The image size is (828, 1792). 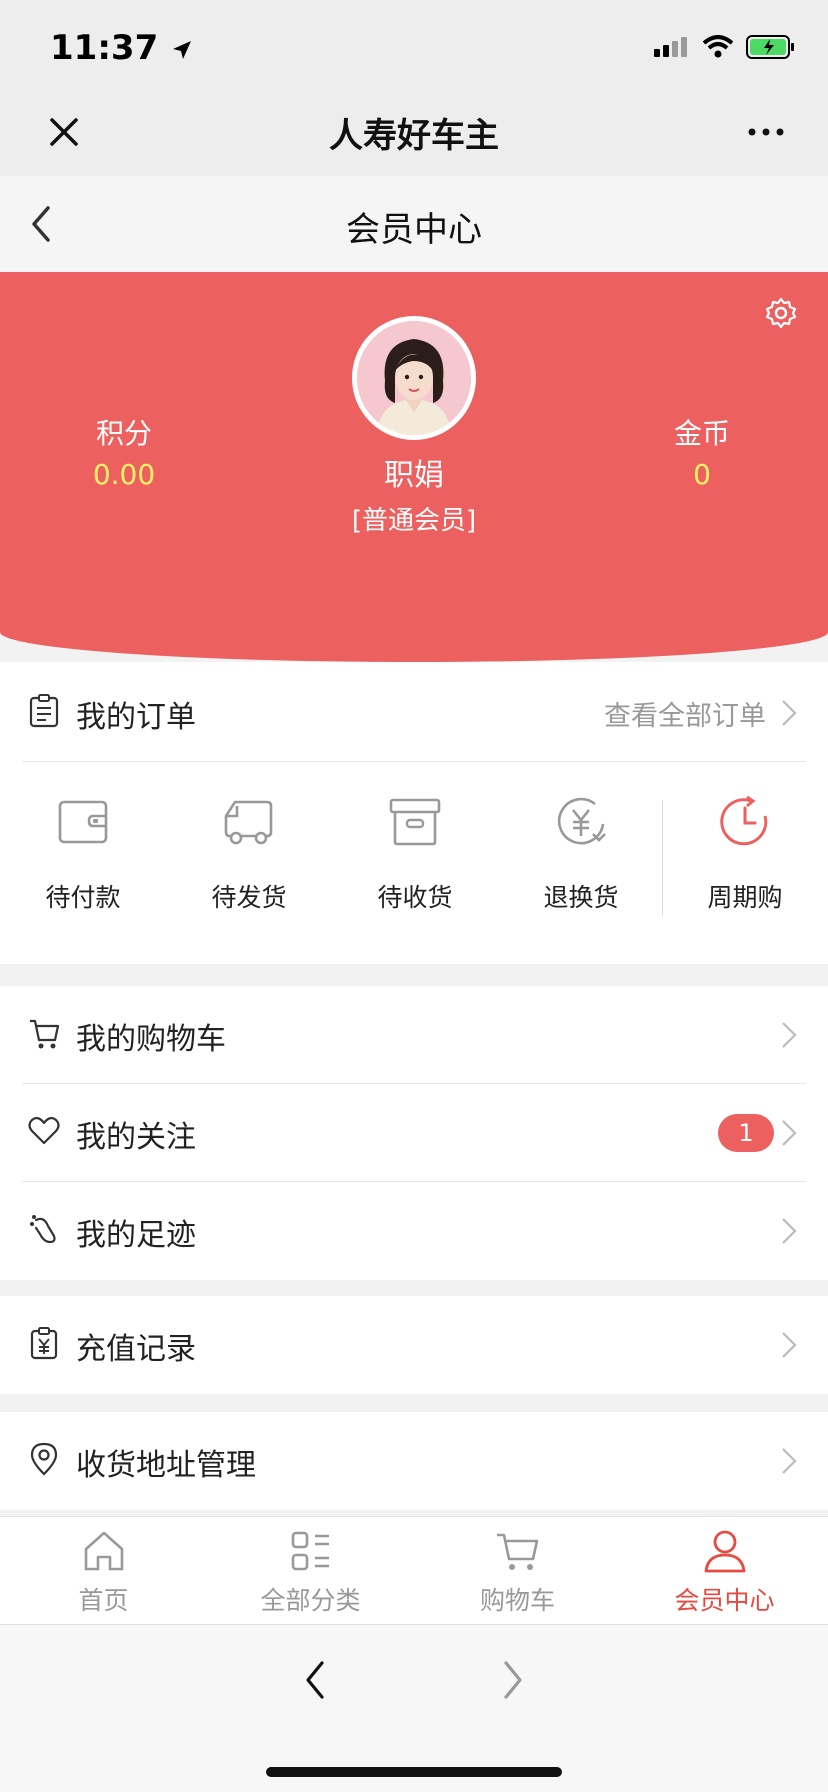 What do you see at coordinates (310, 1572) in the screenshot?
I see `tab-categories: 全部分类` at bounding box center [310, 1572].